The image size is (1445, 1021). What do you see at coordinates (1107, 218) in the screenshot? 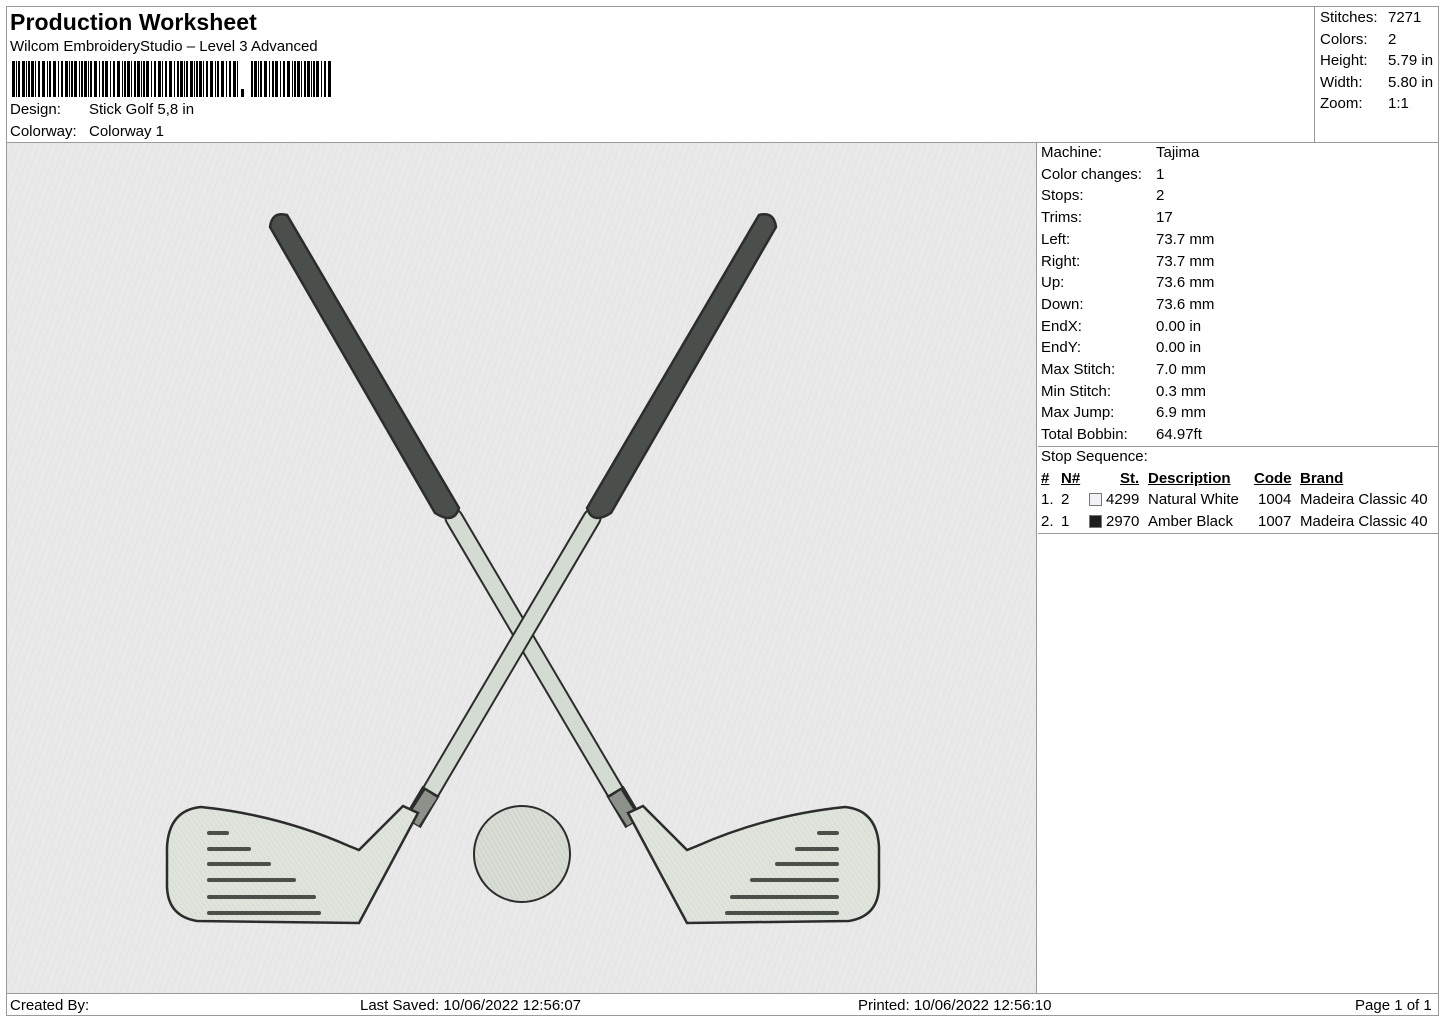
I see `info-row: Trims: 17` at bounding box center [1107, 218].